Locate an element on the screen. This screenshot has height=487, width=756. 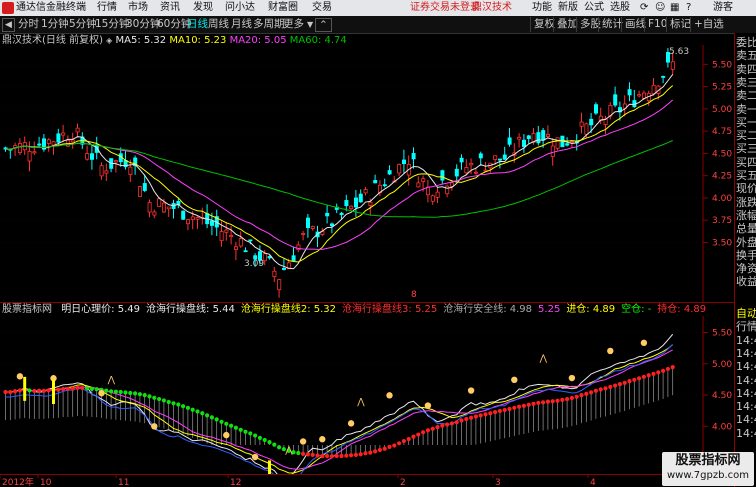
guest-label: 游客 is located at coordinates (723, 8).